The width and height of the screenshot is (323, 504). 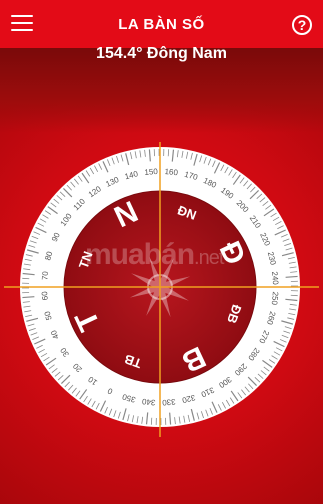 What do you see at coordinates (171, 172) in the screenshot?
I see `degree-label: 160` at bounding box center [171, 172].